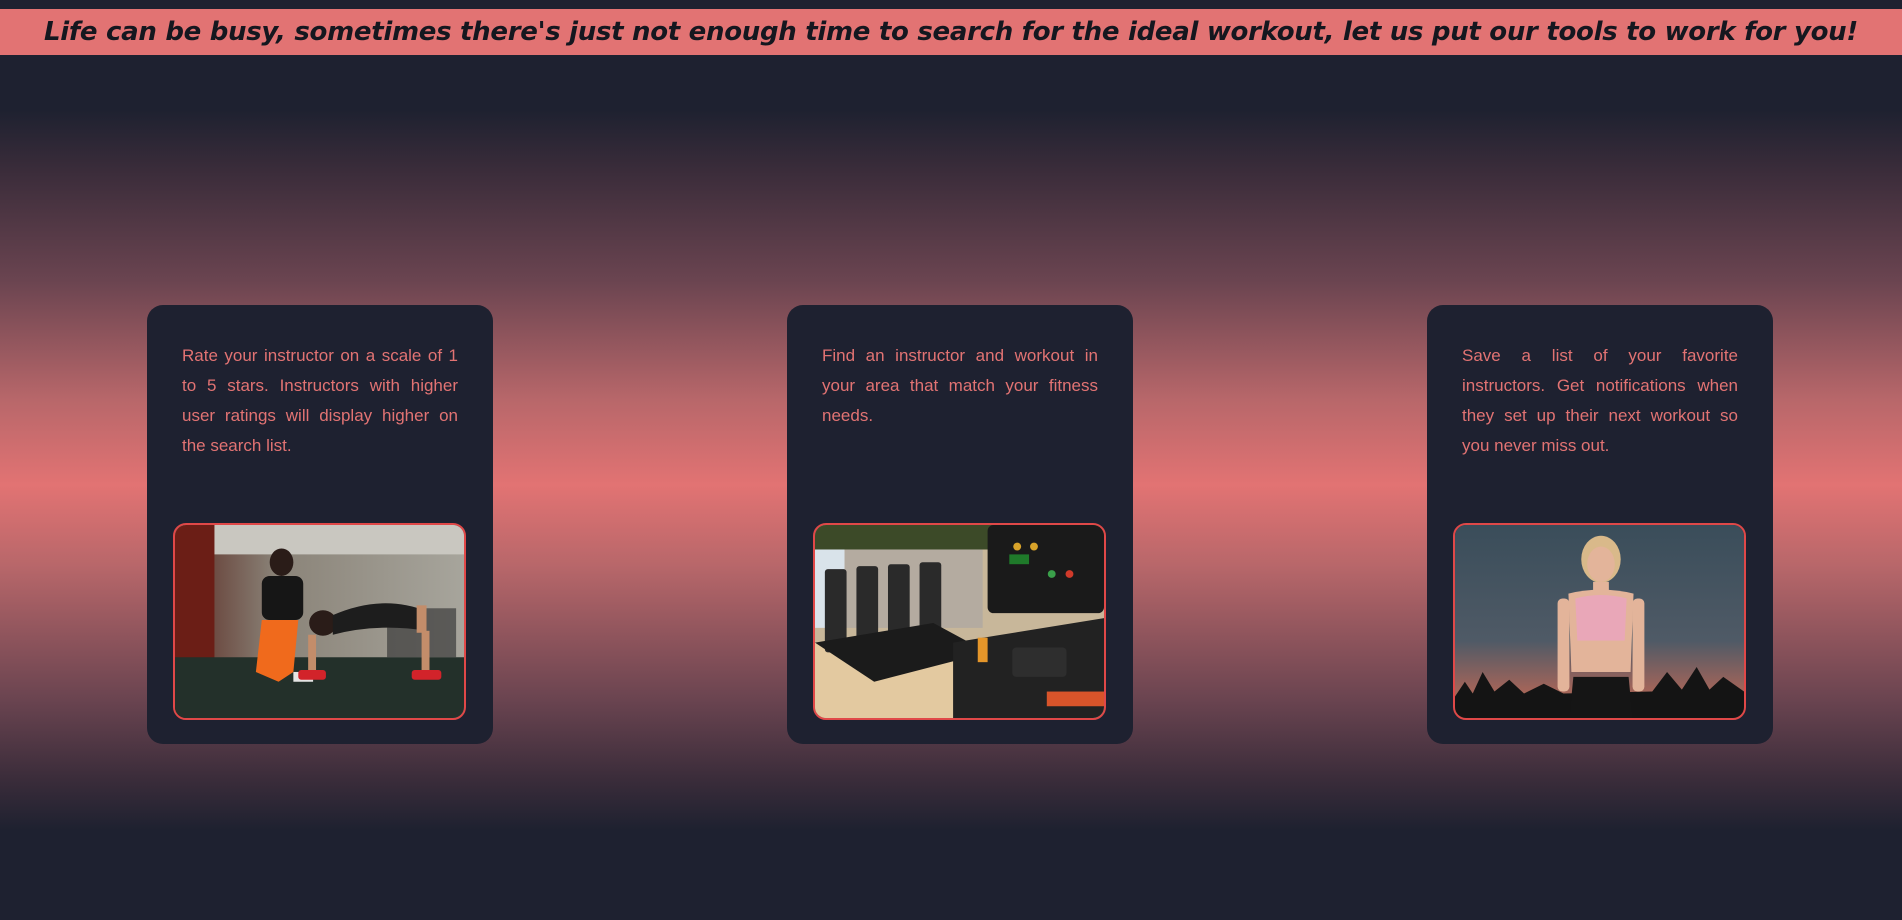  What do you see at coordinates (1599, 621) in the screenshot?
I see `fitness-woman-sunset-photo` at bounding box center [1599, 621].